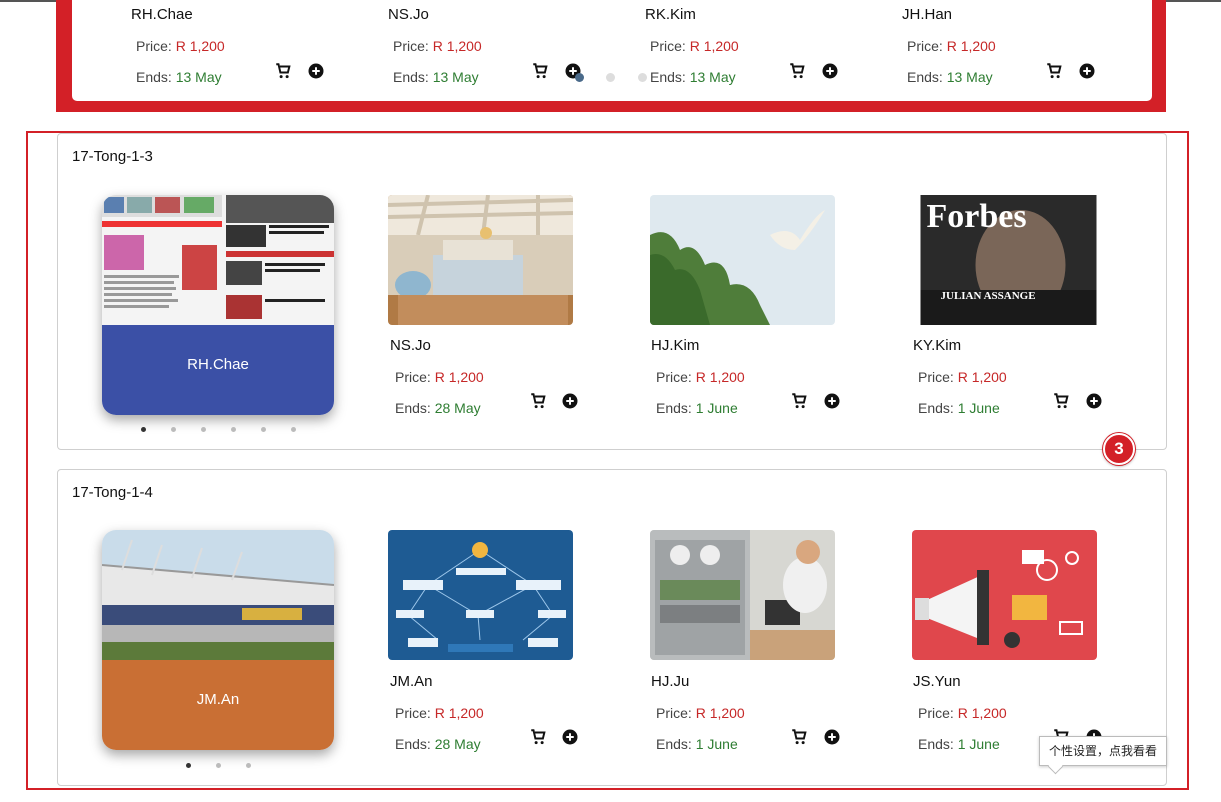 The image size is (1221, 802). Describe the element at coordinates (1103, 751) in the screenshot. I see `settings-tooltip: 个性设置，点我看看` at that location.